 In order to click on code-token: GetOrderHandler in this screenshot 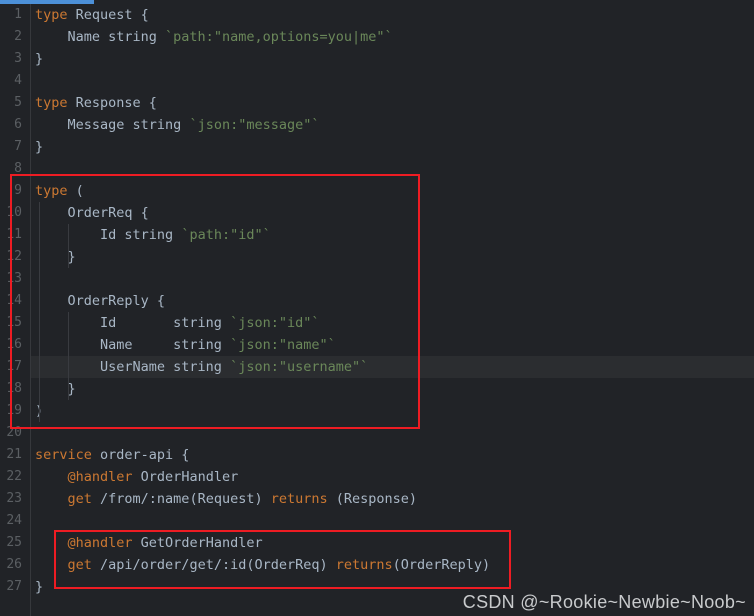, I will do `click(197, 543)`.